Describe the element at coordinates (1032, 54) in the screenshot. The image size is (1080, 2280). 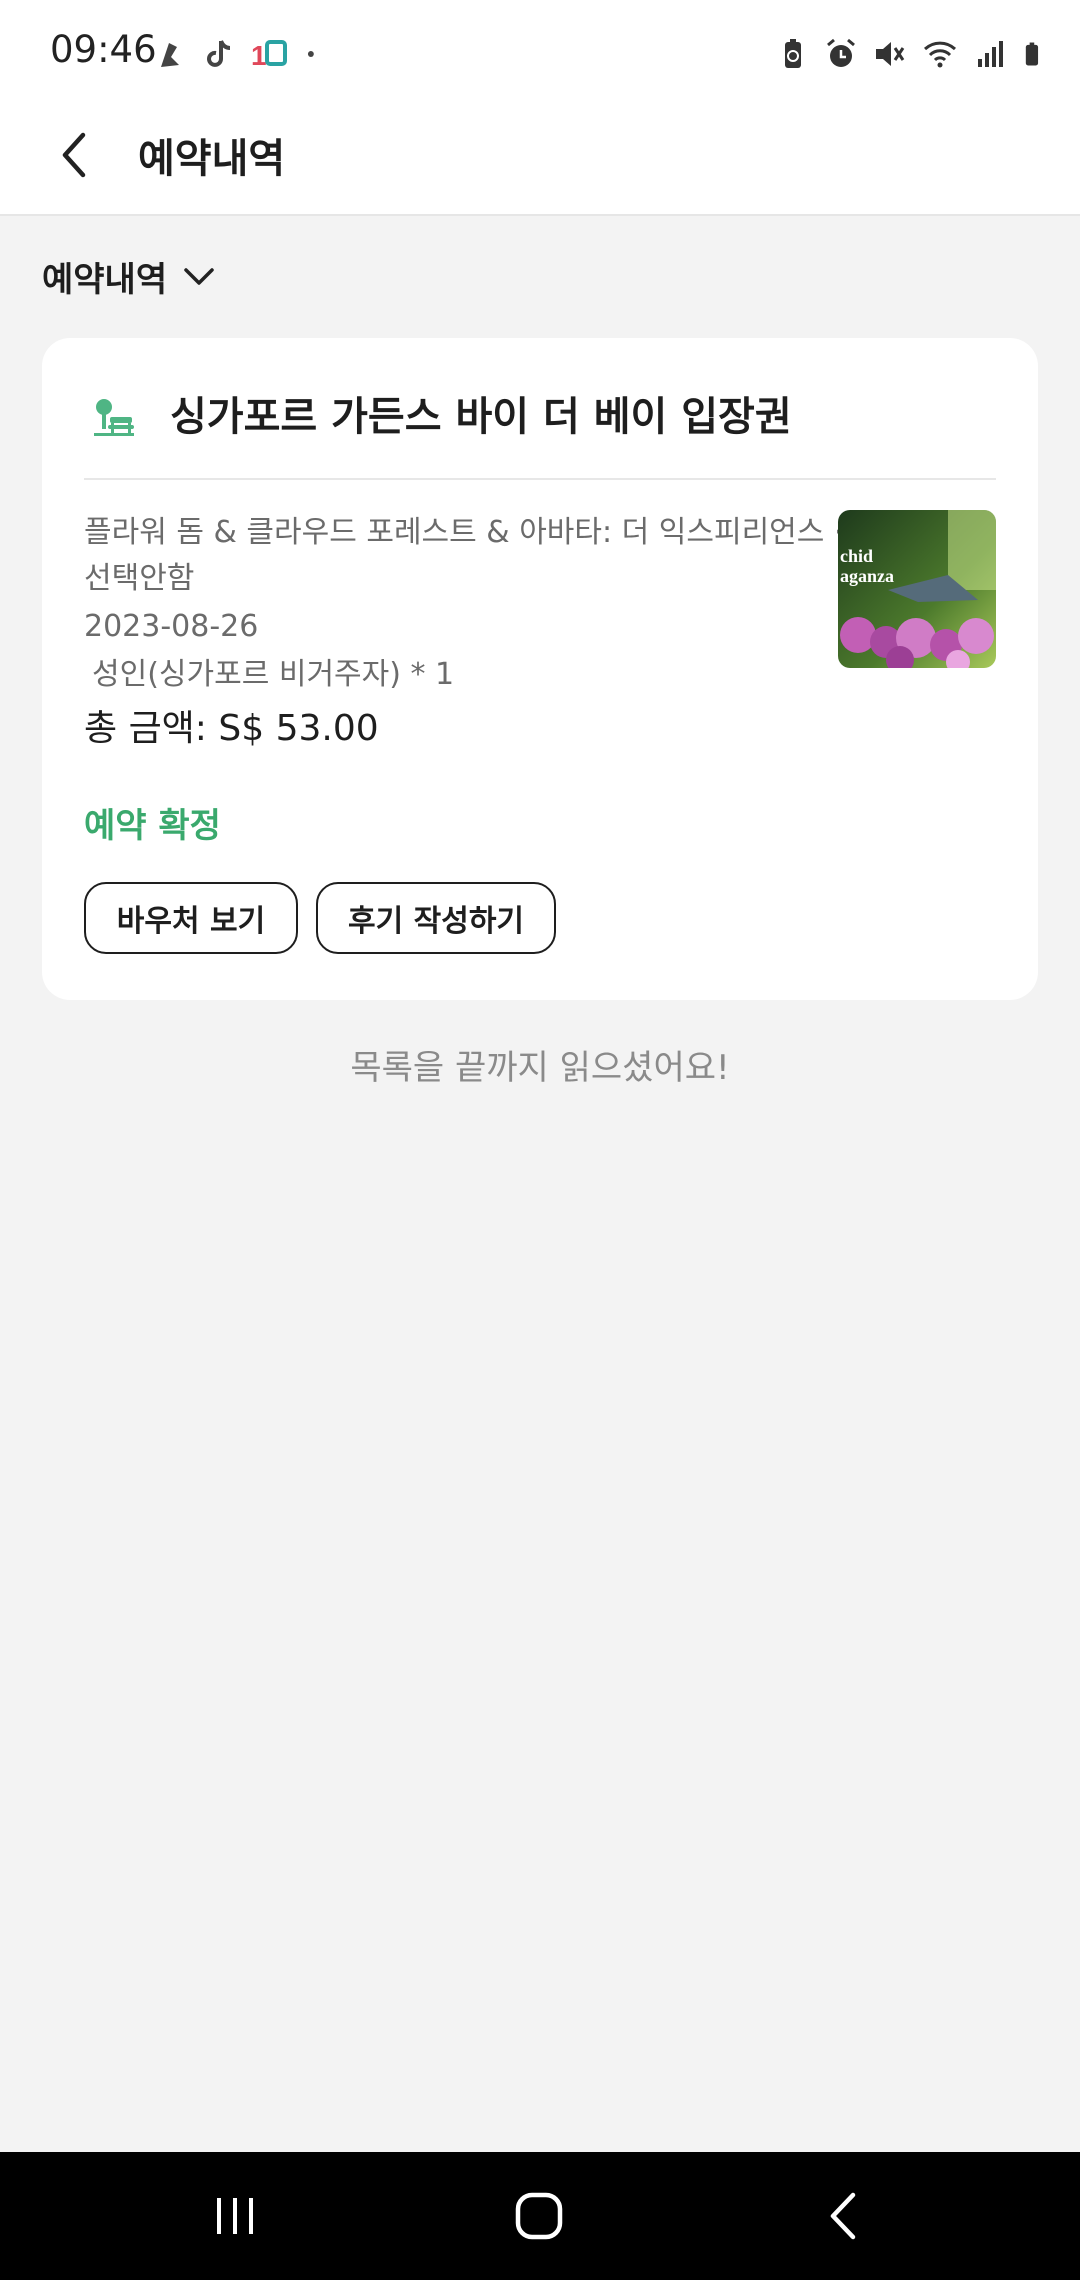
I see `battery-icon` at that location.